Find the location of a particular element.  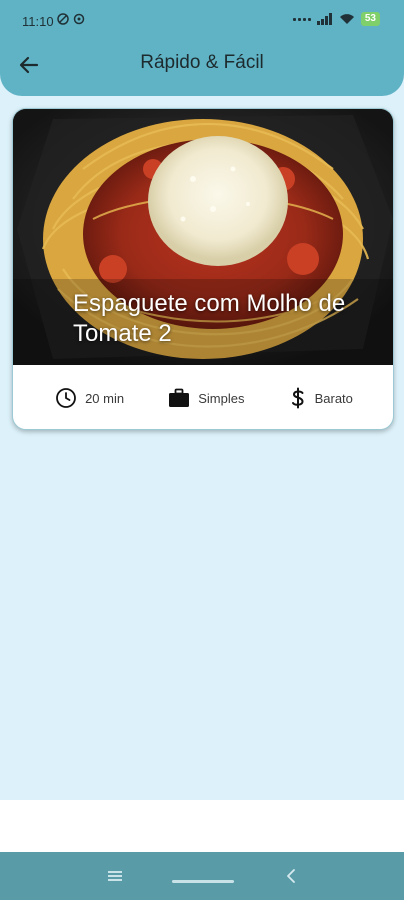

do-not-disturb-icon is located at coordinates (63, 19).